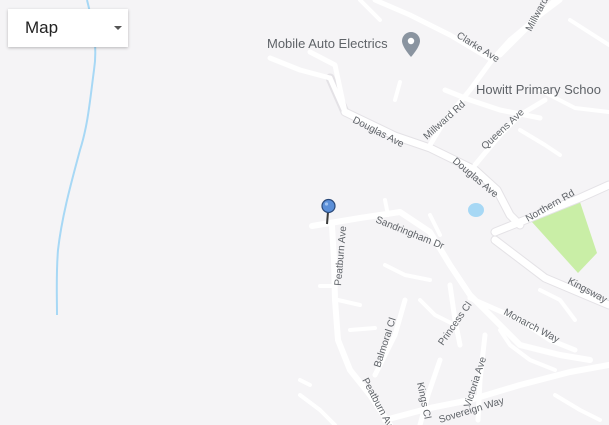 This screenshot has height=425, width=609. What do you see at coordinates (477, 47) in the screenshot?
I see `street-label-clarke-ave: Clarke Ave` at bounding box center [477, 47].